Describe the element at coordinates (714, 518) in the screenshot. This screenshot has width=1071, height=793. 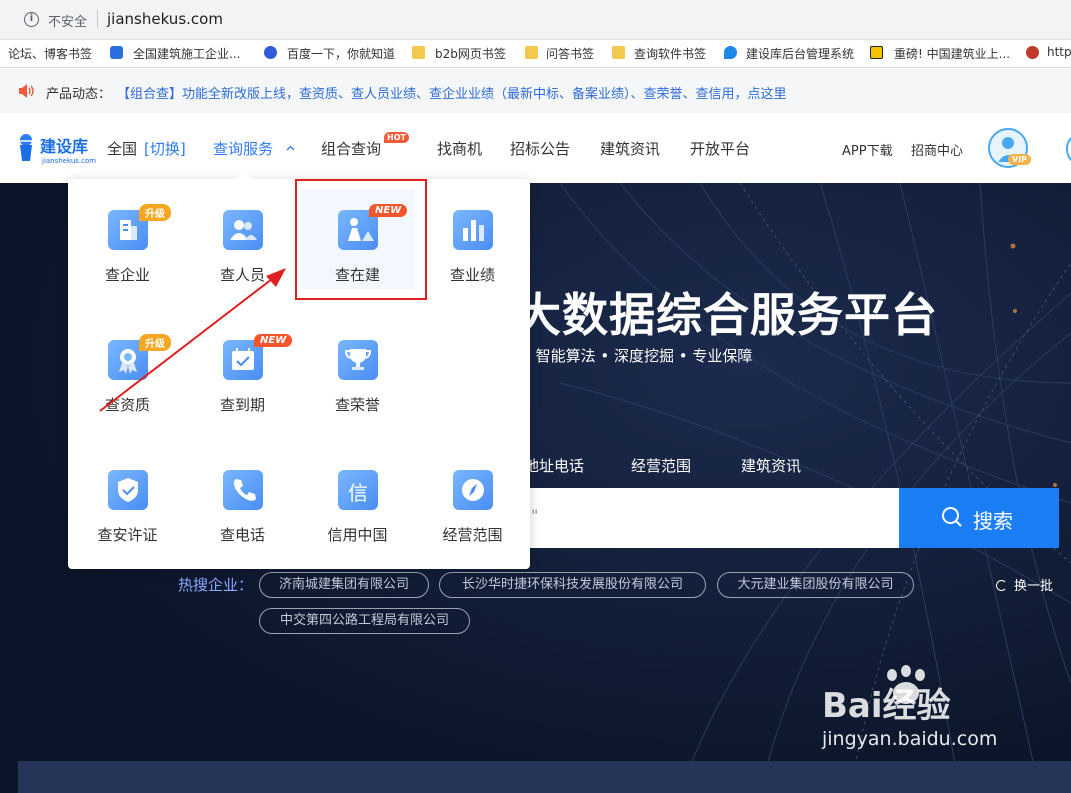
I see `search-input: "` at that location.